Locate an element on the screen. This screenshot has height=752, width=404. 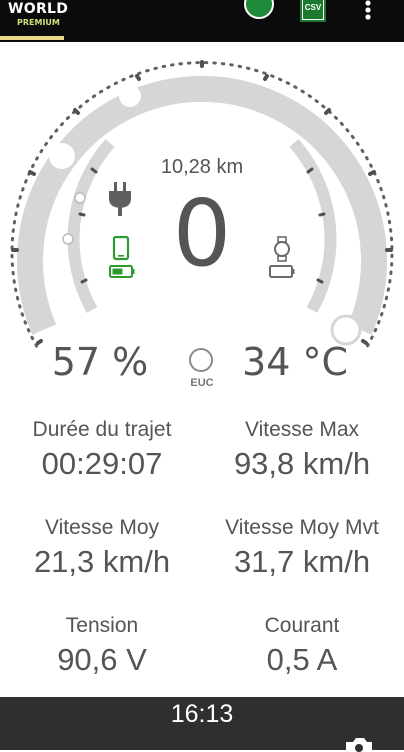
trip-distance: 10,28 km is located at coordinates (202, 167).